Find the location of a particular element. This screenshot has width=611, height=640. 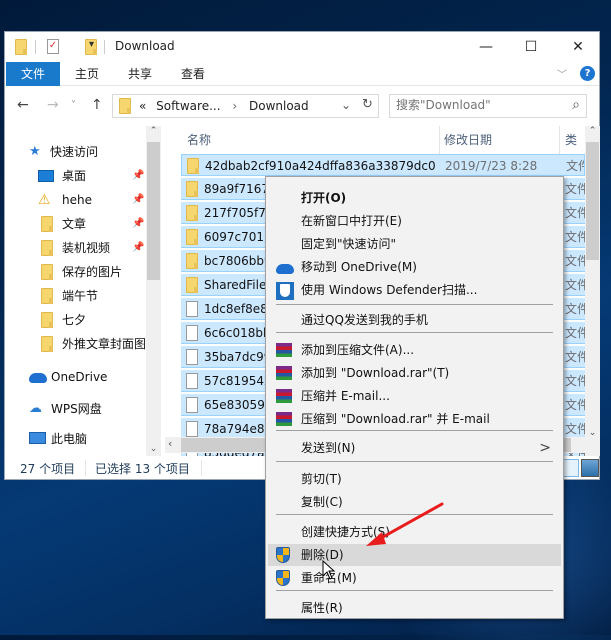

large-icons-view-button is located at coordinates (590, 468).